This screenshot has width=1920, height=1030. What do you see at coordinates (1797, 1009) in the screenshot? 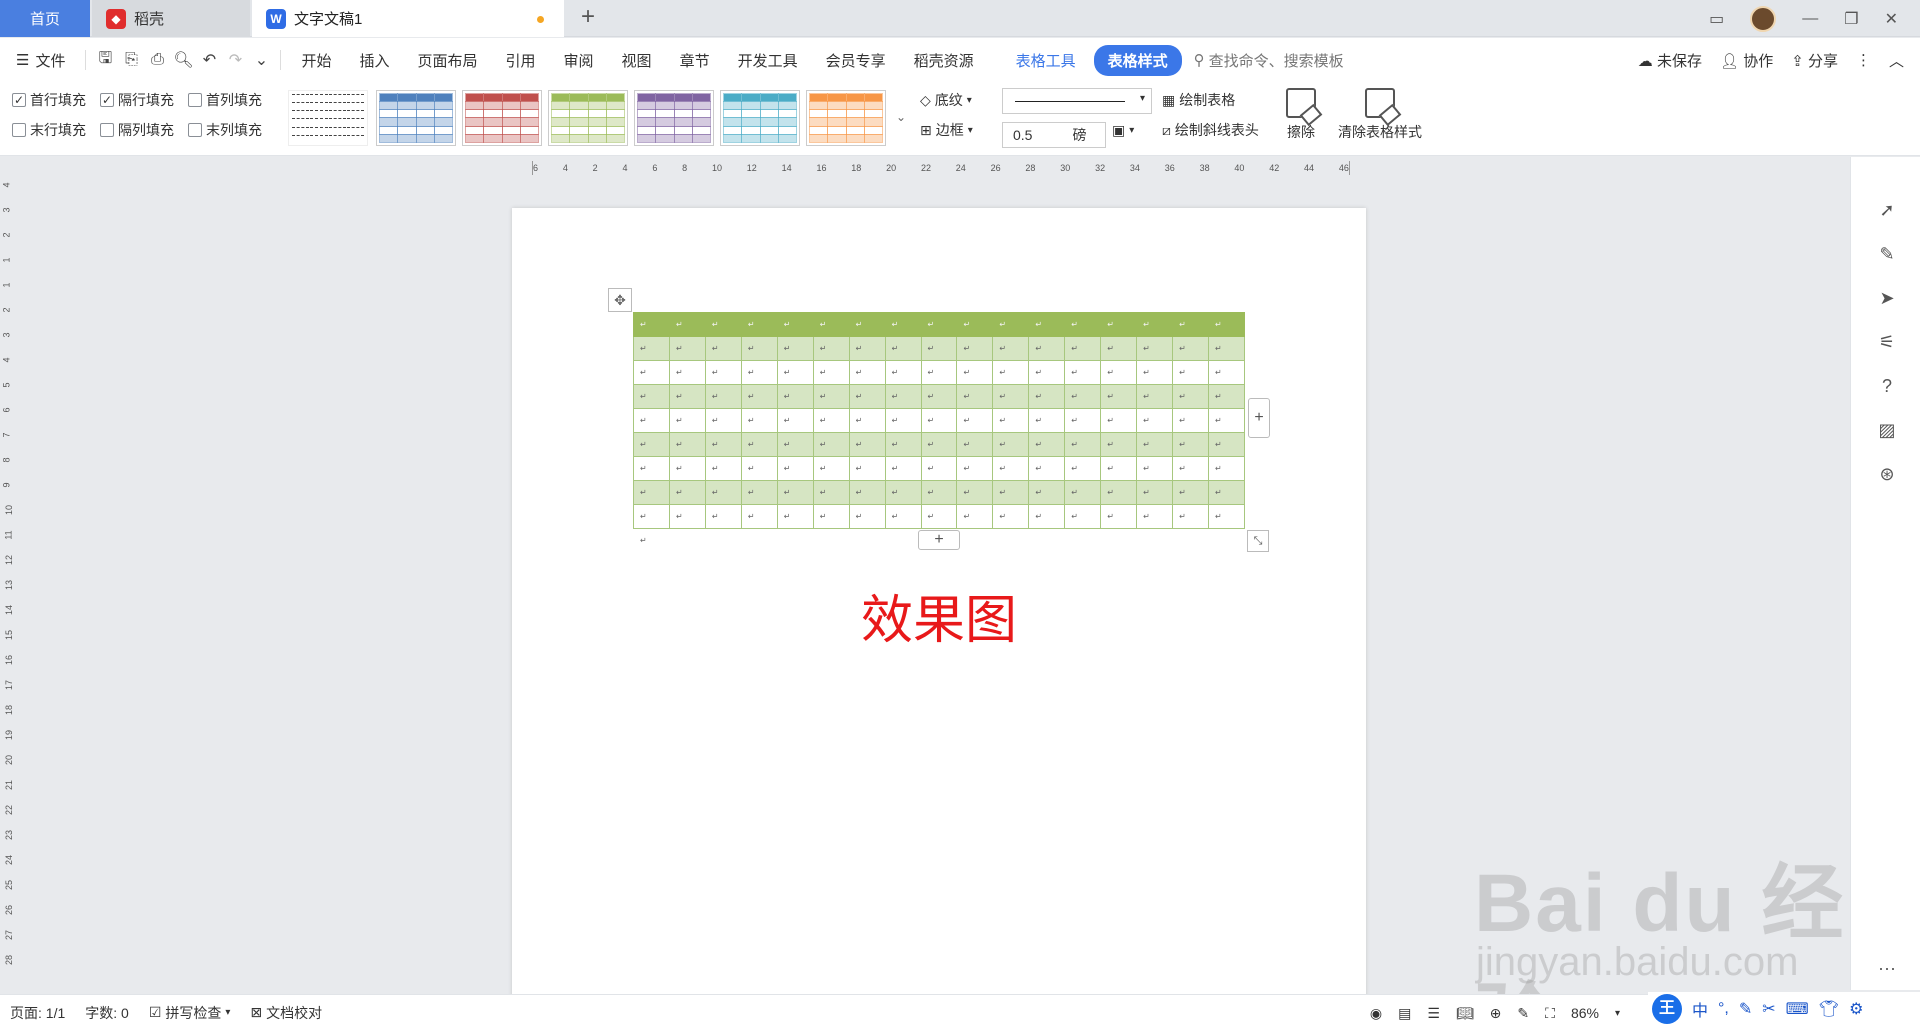
I see `ime-keyboard-icon: ⌨` at bounding box center [1797, 1009].